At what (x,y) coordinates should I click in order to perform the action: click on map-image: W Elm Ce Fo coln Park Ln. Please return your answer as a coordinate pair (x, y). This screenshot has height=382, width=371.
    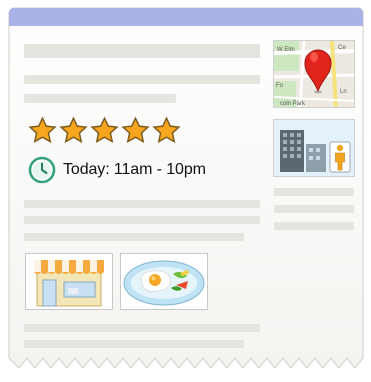
    Looking at the image, I should click on (314, 74).